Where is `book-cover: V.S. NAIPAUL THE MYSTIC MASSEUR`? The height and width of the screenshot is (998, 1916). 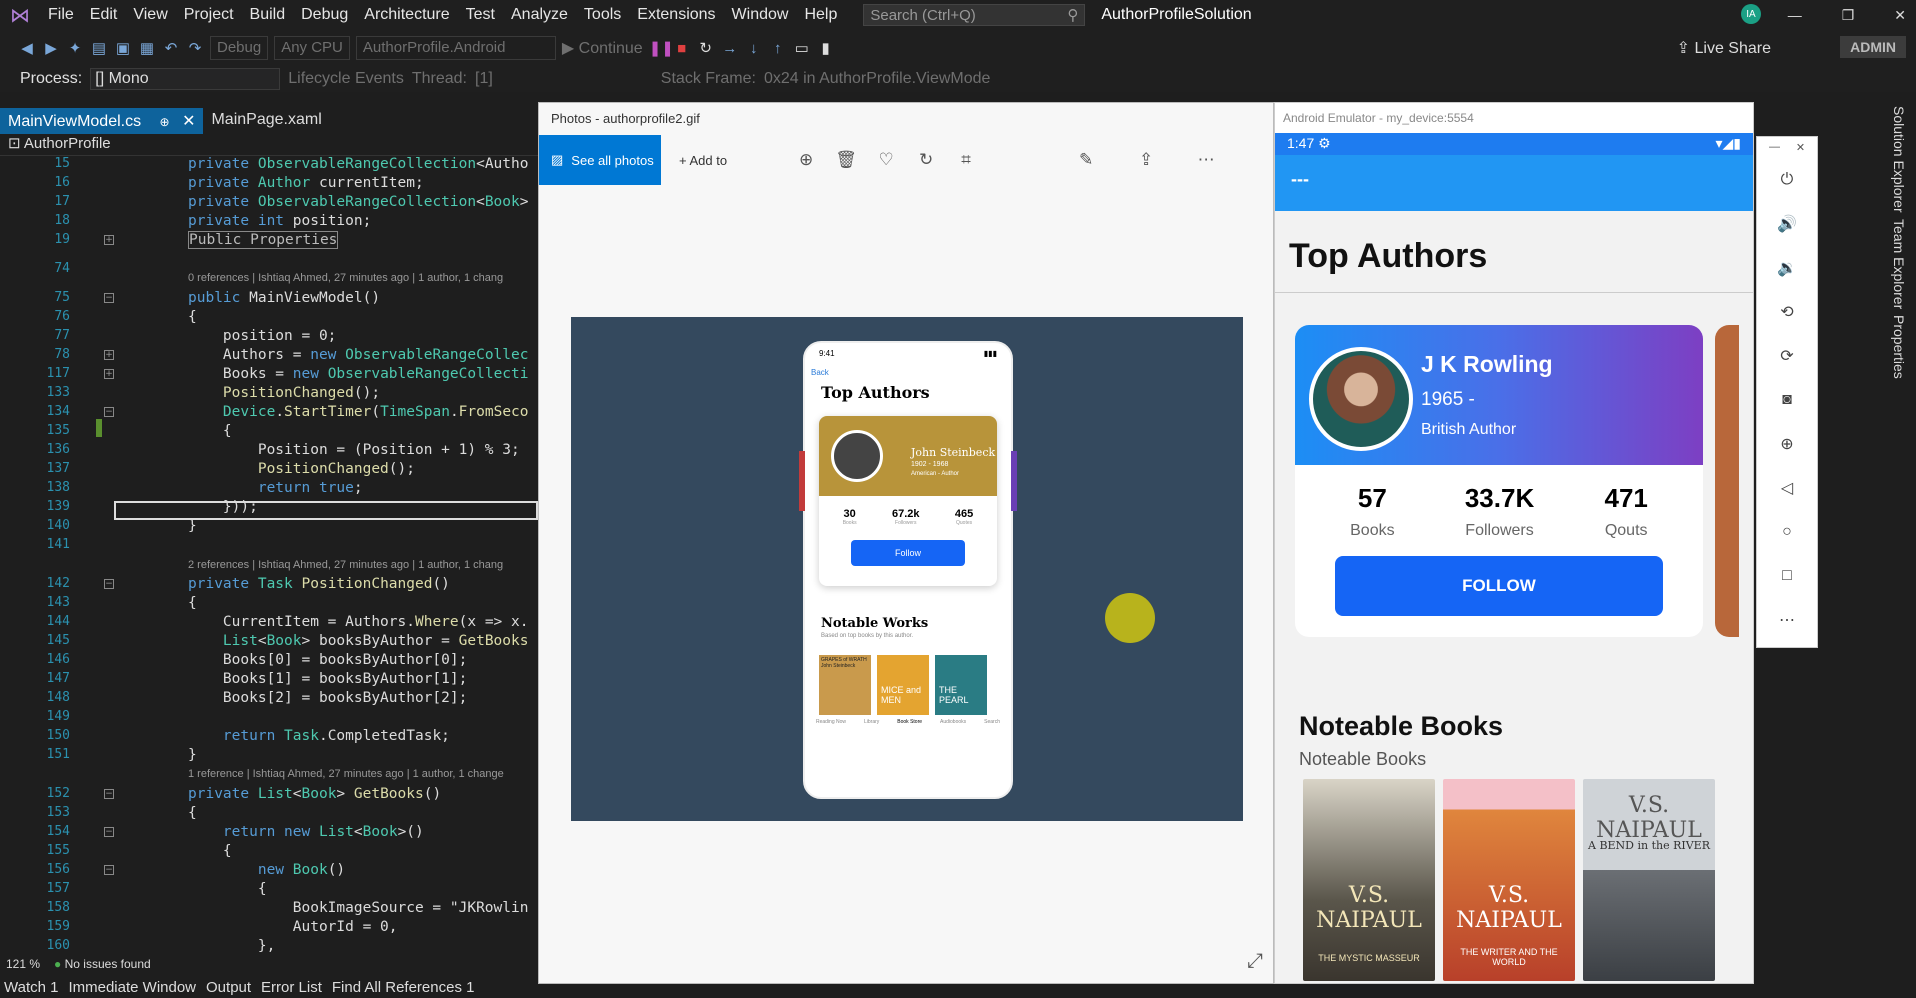 book-cover: V.S. NAIPAUL THE MYSTIC MASSEUR is located at coordinates (1369, 880).